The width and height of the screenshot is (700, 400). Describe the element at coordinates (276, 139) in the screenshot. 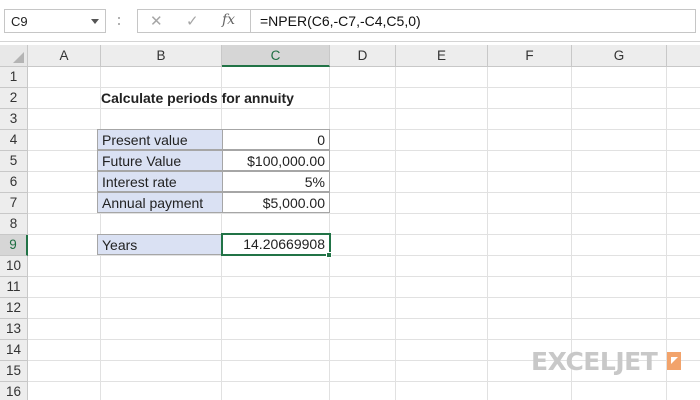

I see `value-present-value: 0` at that location.